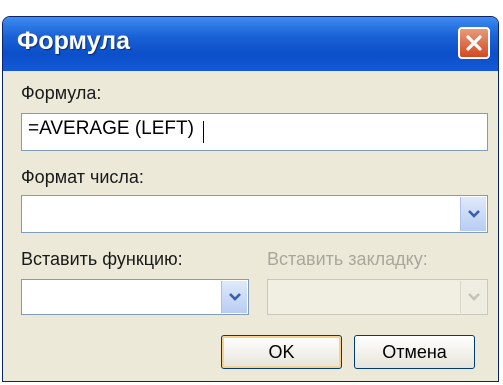  Describe the element at coordinates (377, 297) in the screenshot. I see `paste-bookmark-select` at that location.